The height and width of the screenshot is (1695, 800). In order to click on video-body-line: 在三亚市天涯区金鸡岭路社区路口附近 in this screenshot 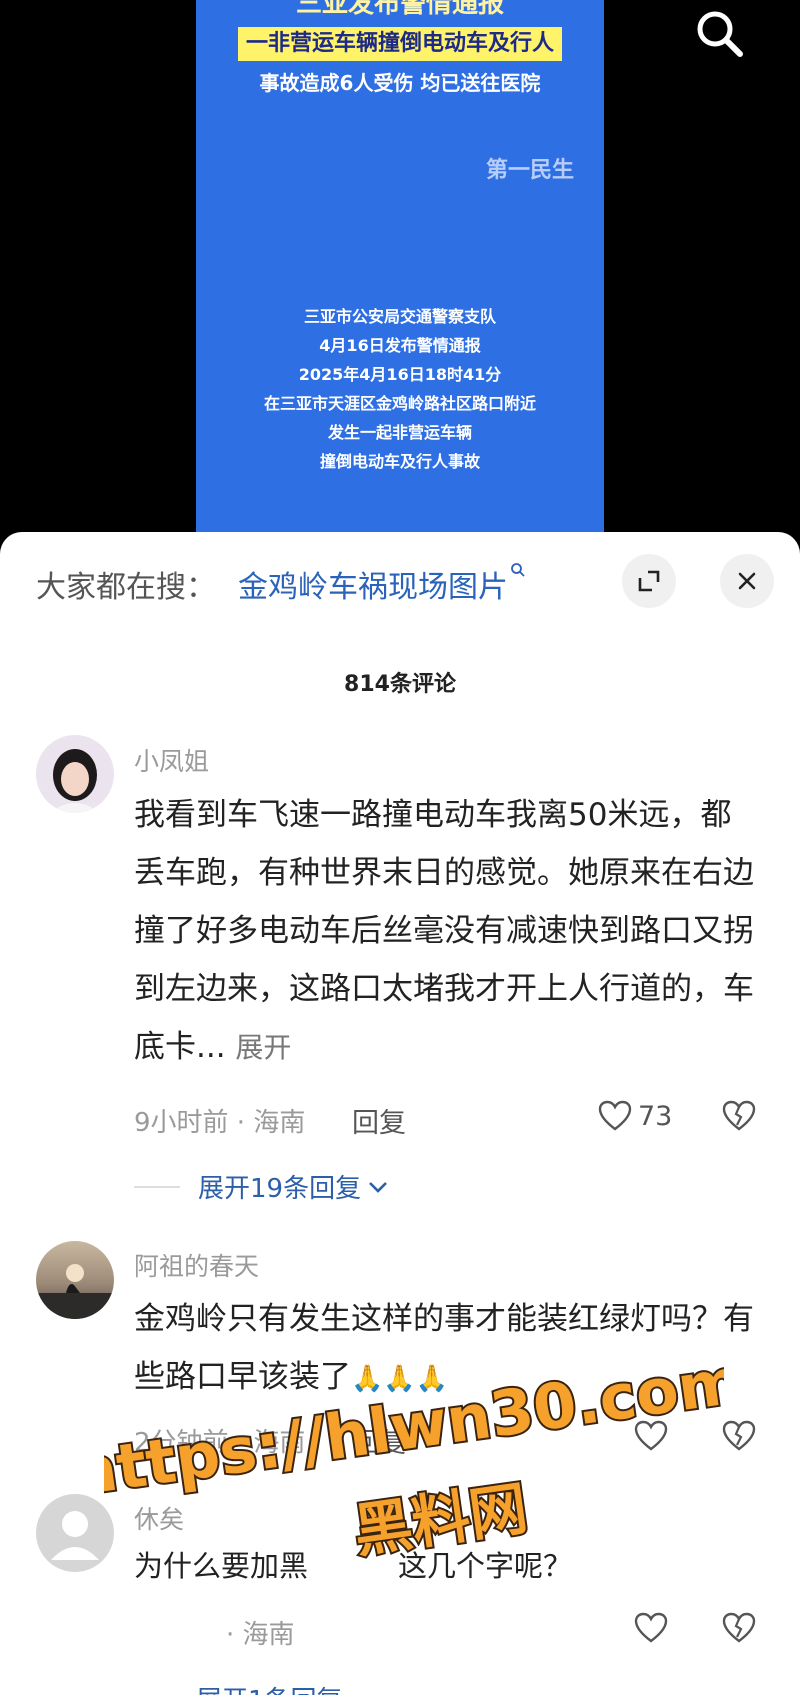, I will do `click(399, 403)`.